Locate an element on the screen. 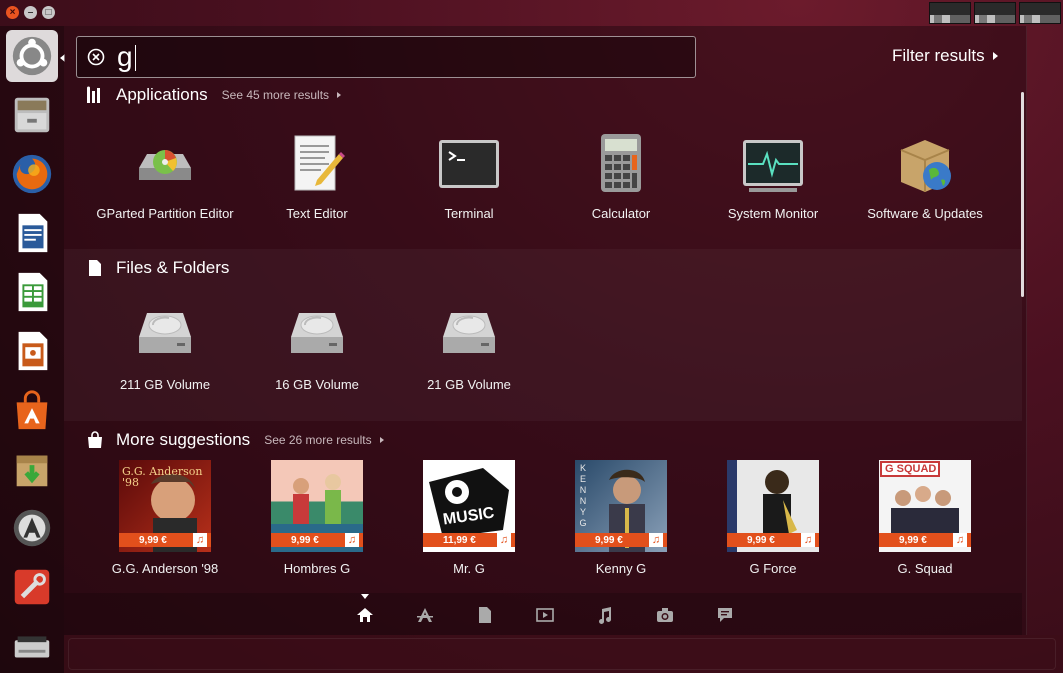 This screenshot has height=673, width=1063. album-cover-text: KENNY G is located at coordinates (583, 495).